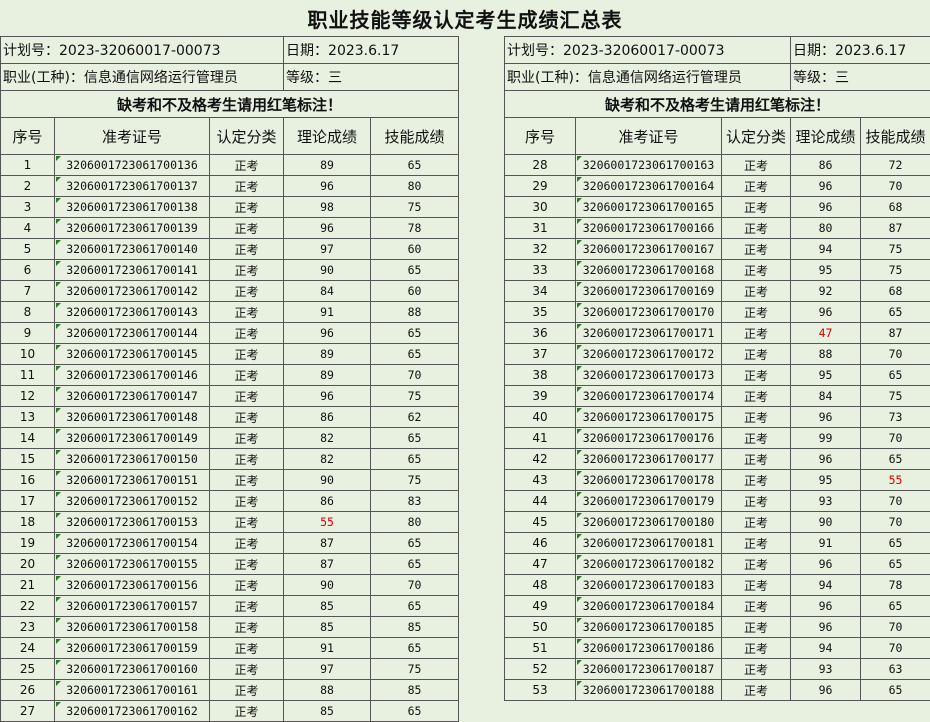 The image size is (930, 722). Describe the element at coordinates (28, 627) in the screenshot. I see `seq-cell: 23` at that location.